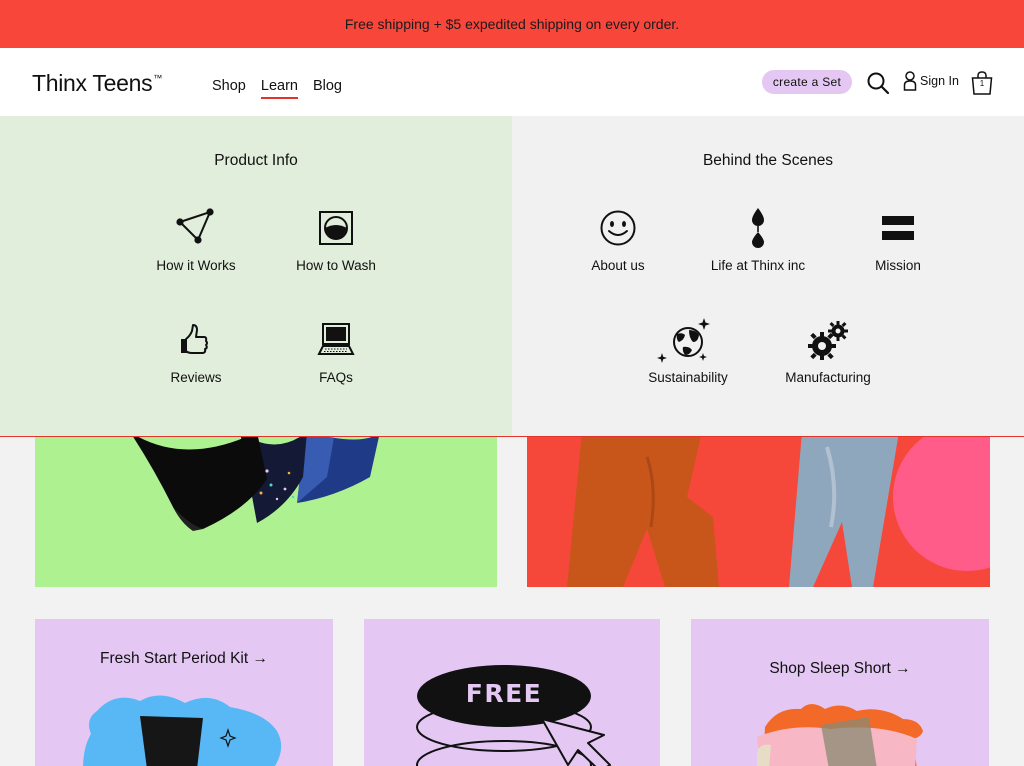 Image resolution: width=1024 pixels, height=766 pixels. I want to click on model-legs-photo, so click(778, 512).